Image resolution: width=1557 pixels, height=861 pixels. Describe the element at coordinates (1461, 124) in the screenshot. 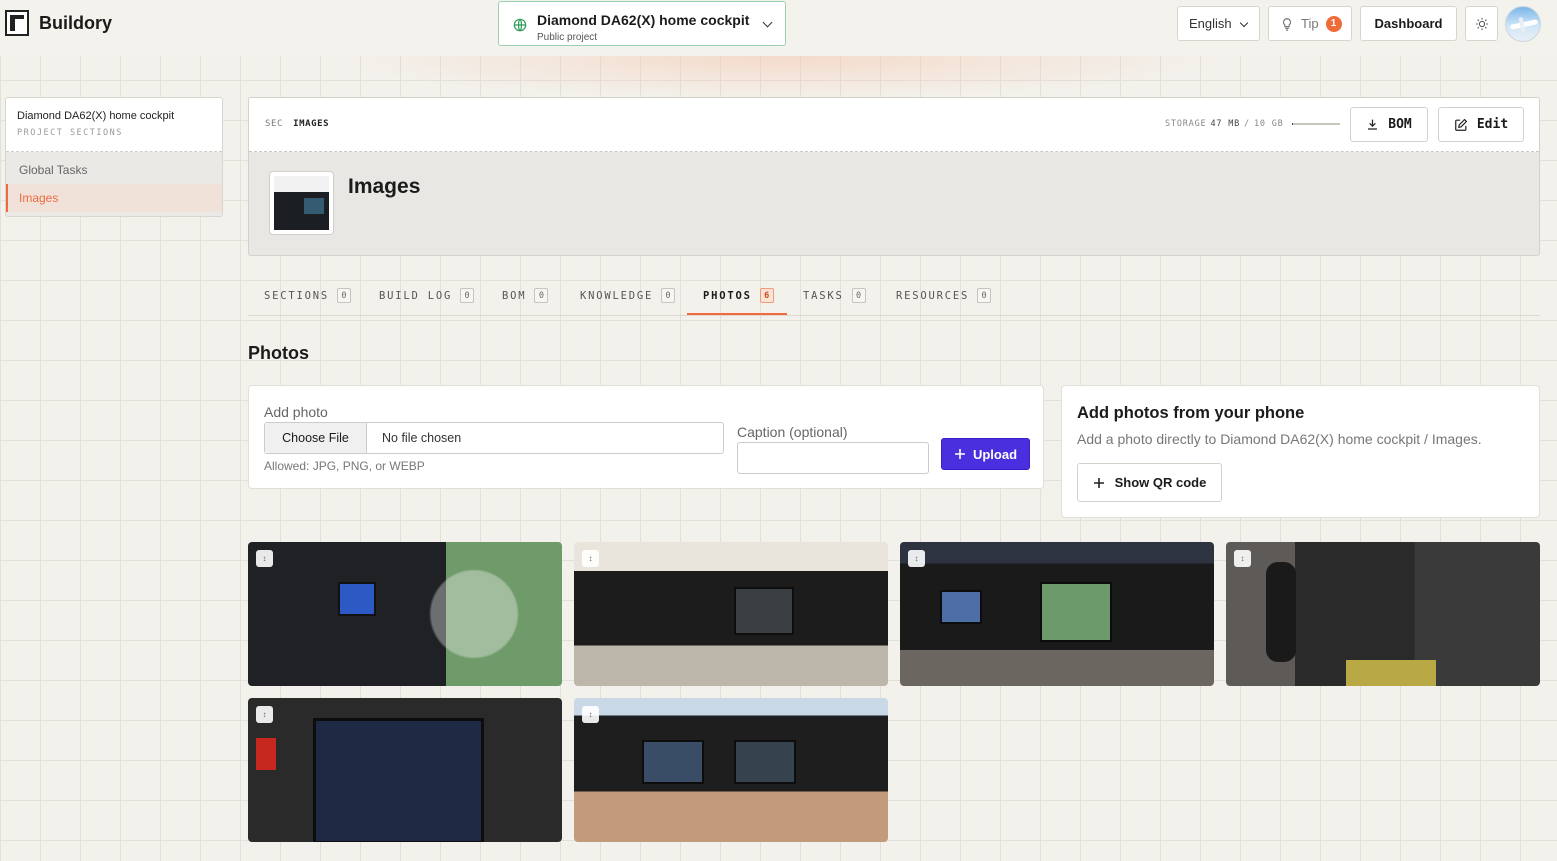

I see `edit-icon` at that location.